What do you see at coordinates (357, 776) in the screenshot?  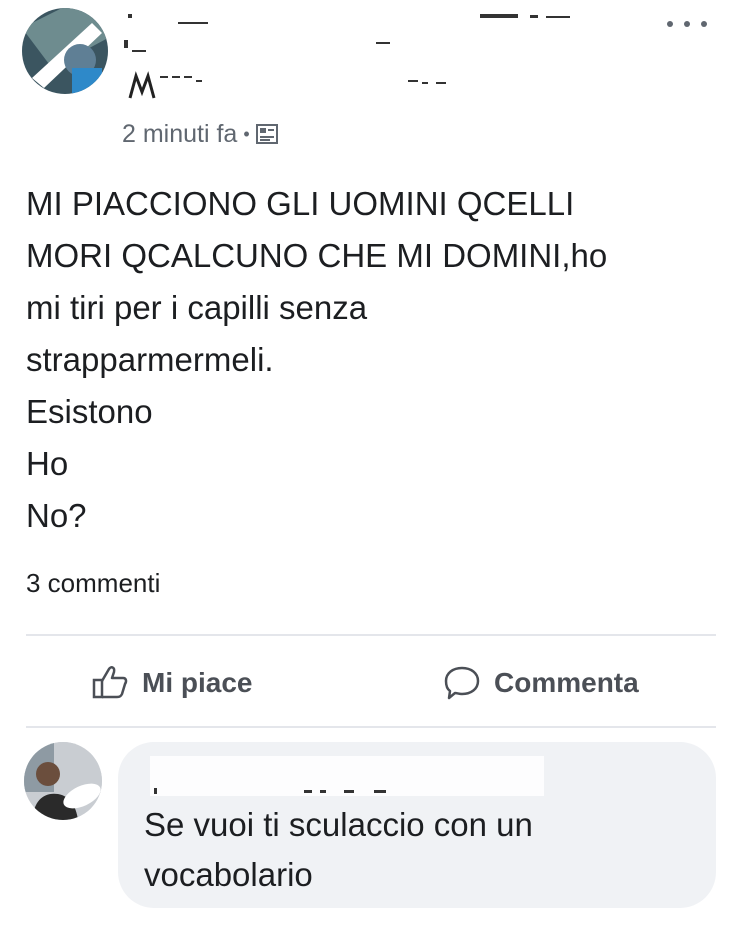 I see `commenter-name-redacted` at bounding box center [357, 776].